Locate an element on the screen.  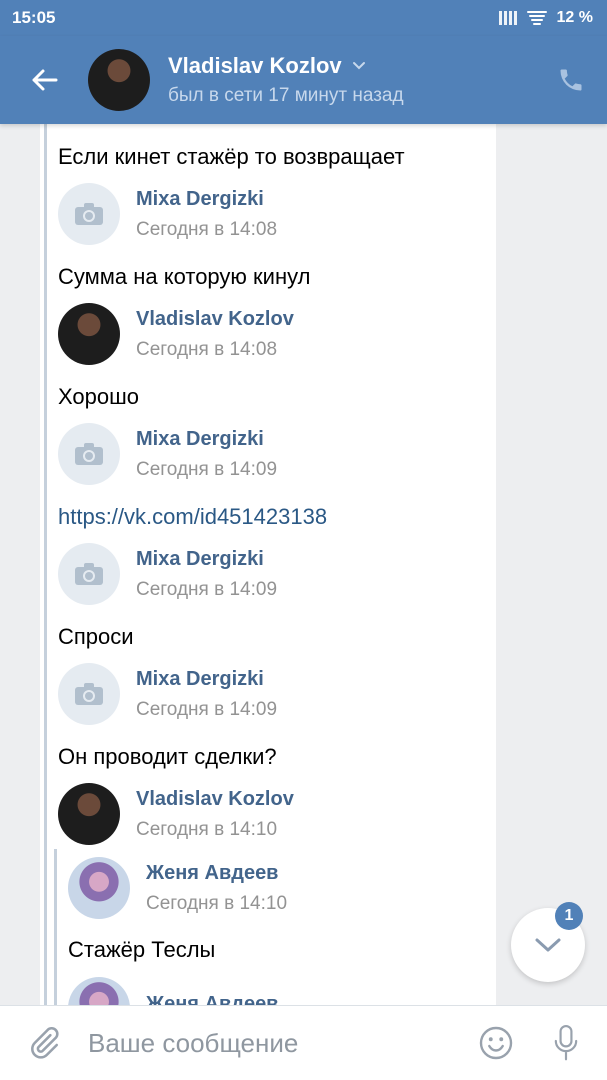
voice-message-button is located at coordinates (566, 1043).